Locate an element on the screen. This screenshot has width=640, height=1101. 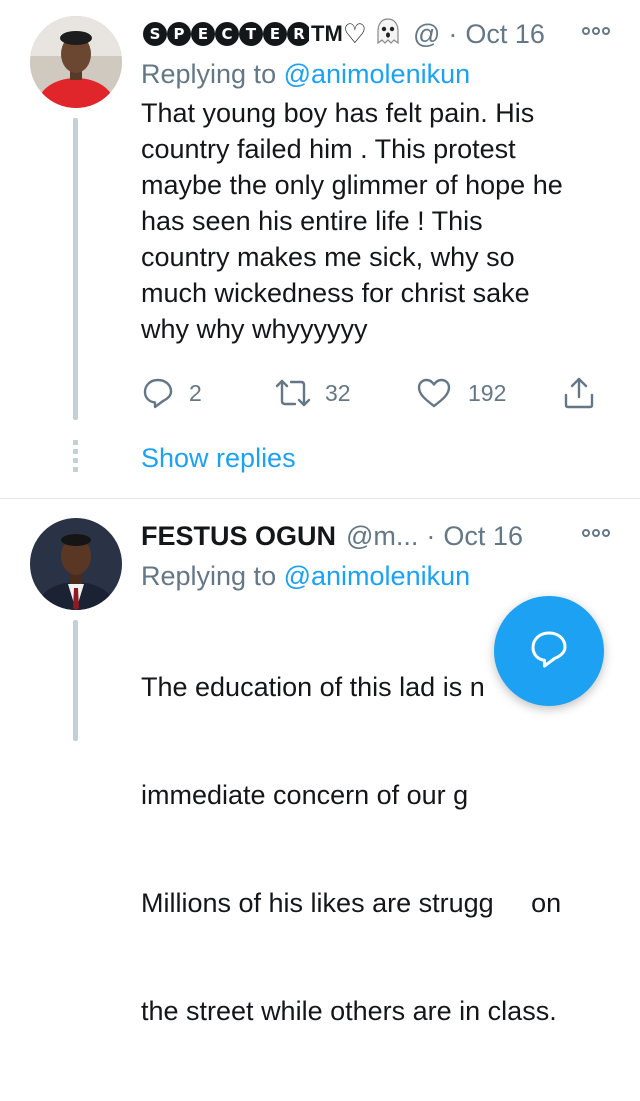
retweet-count: 32 is located at coordinates (338, 392).